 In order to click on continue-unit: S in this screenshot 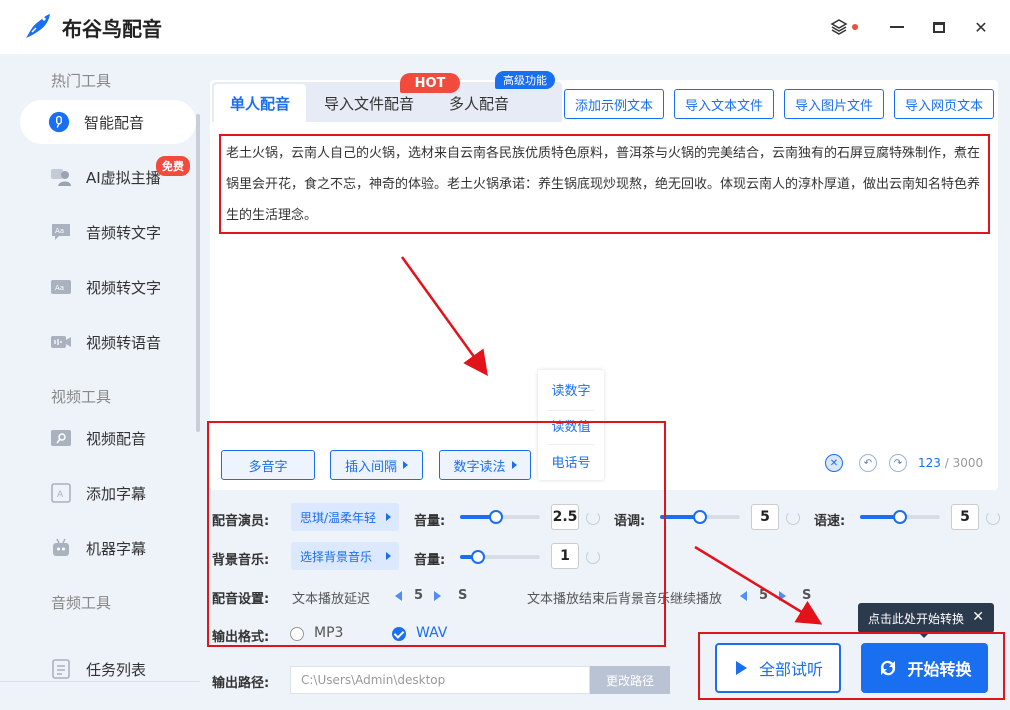, I will do `click(807, 595)`.